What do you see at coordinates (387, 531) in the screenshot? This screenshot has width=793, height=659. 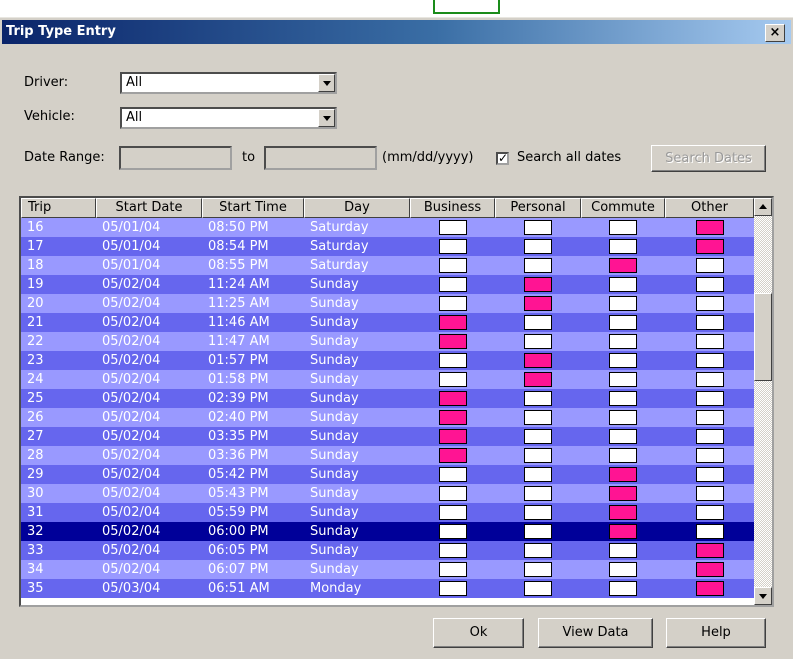 I see `table-row: 32 05/02/04 06:00 PM Sunday` at bounding box center [387, 531].